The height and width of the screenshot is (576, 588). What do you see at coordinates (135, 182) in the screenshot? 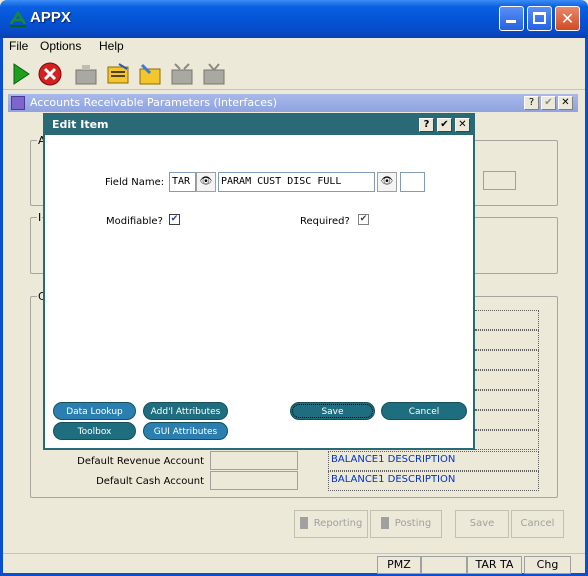
I see `field-name-label: Field Name:` at bounding box center [135, 182].